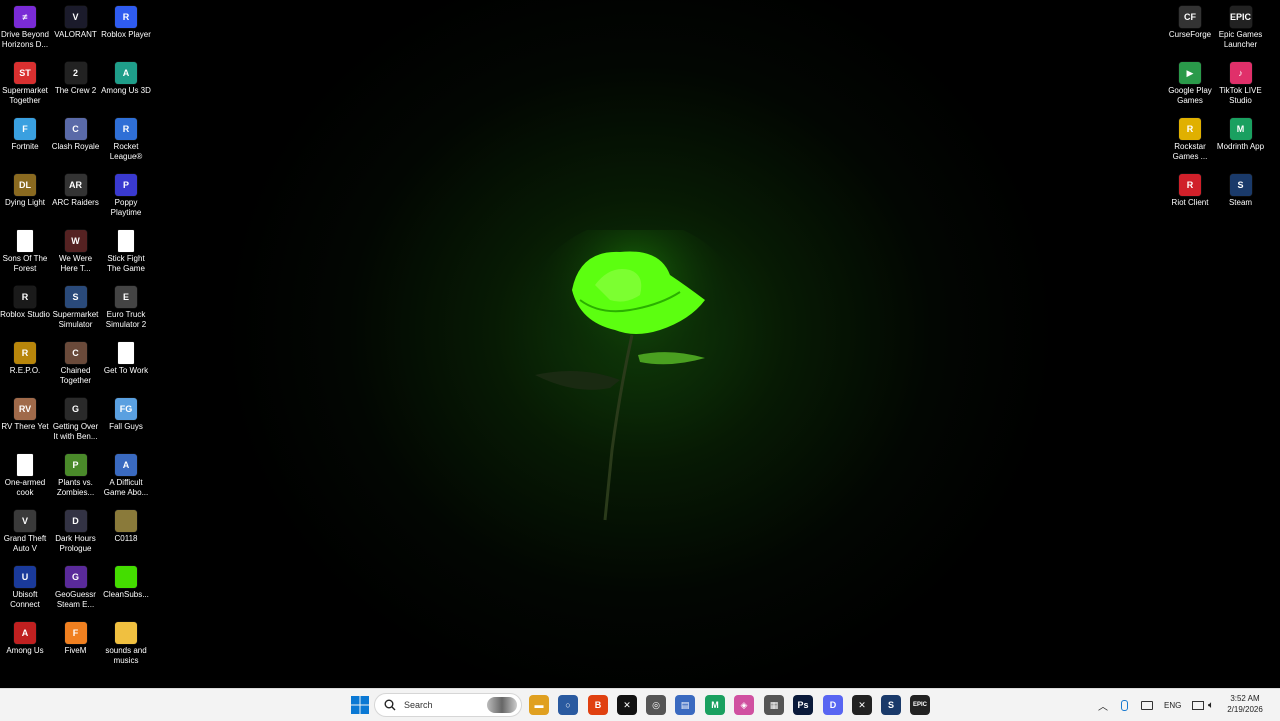 The width and height of the screenshot is (1280, 721). What do you see at coordinates (803, 705) in the screenshot?
I see `taskbar-photoshop-icon: Ps` at bounding box center [803, 705].